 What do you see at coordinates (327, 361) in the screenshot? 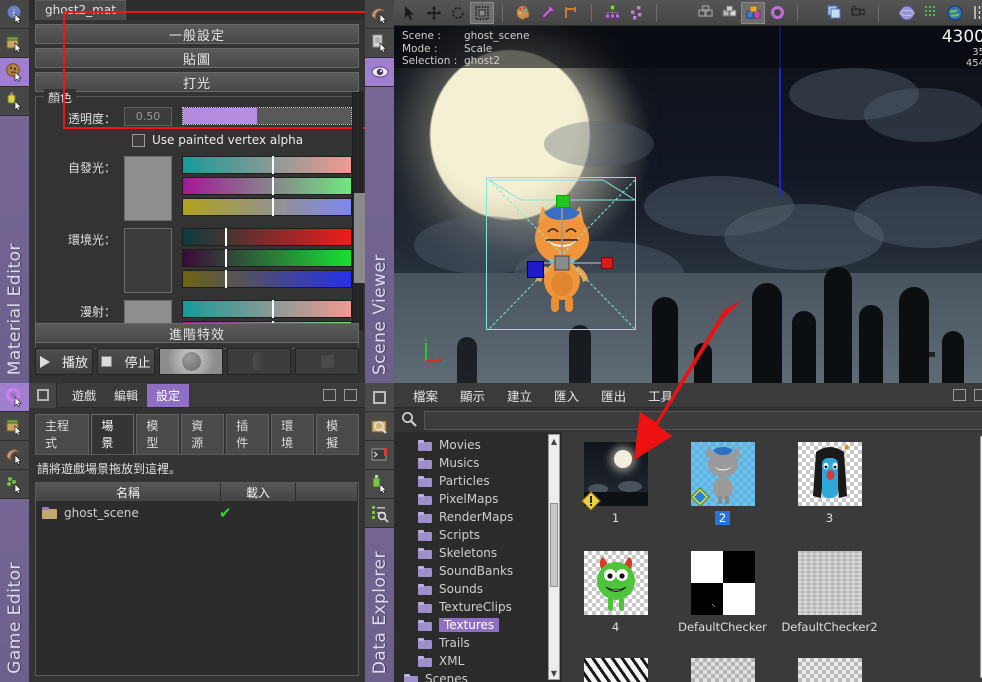
I see `preview-cube-button` at bounding box center [327, 361].